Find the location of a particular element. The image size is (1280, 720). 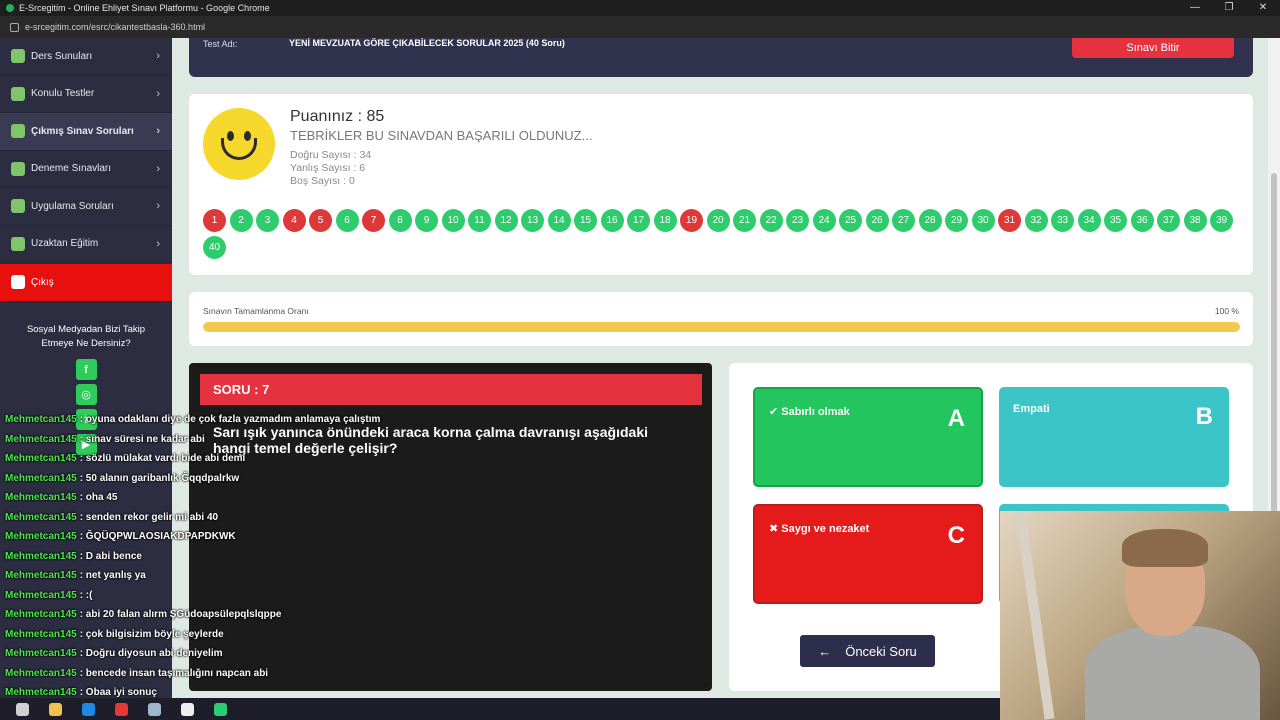

answer-circle-38: 38 is located at coordinates (1195, 220).